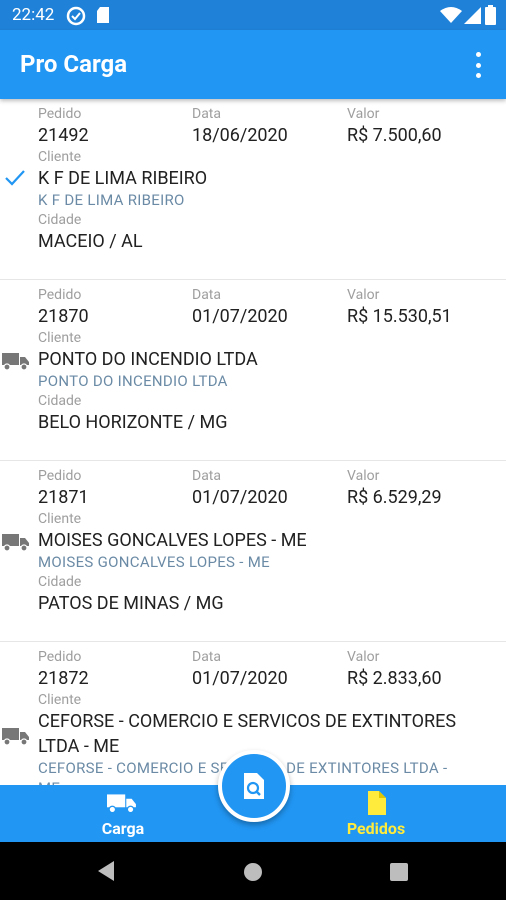 The height and width of the screenshot is (900, 506). What do you see at coordinates (123, 178) in the screenshot?
I see `cliente-value: K F DE LIMA RIBEIRO` at bounding box center [123, 178].